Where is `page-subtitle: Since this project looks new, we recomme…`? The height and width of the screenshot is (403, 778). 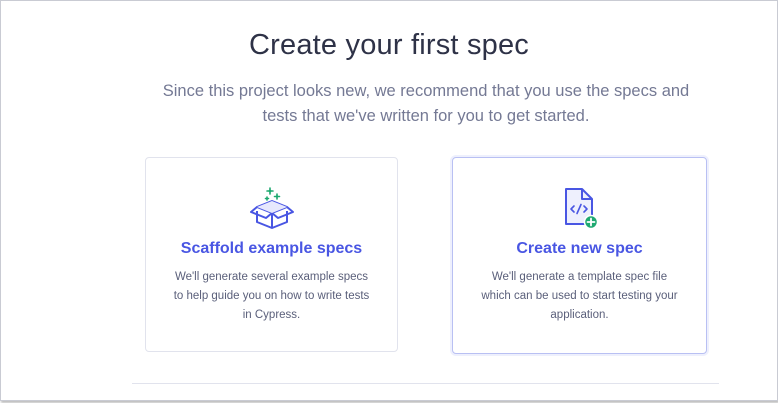
page-subtitle: Since this project looks new, we recomme… is located at coordinates (426, 103).